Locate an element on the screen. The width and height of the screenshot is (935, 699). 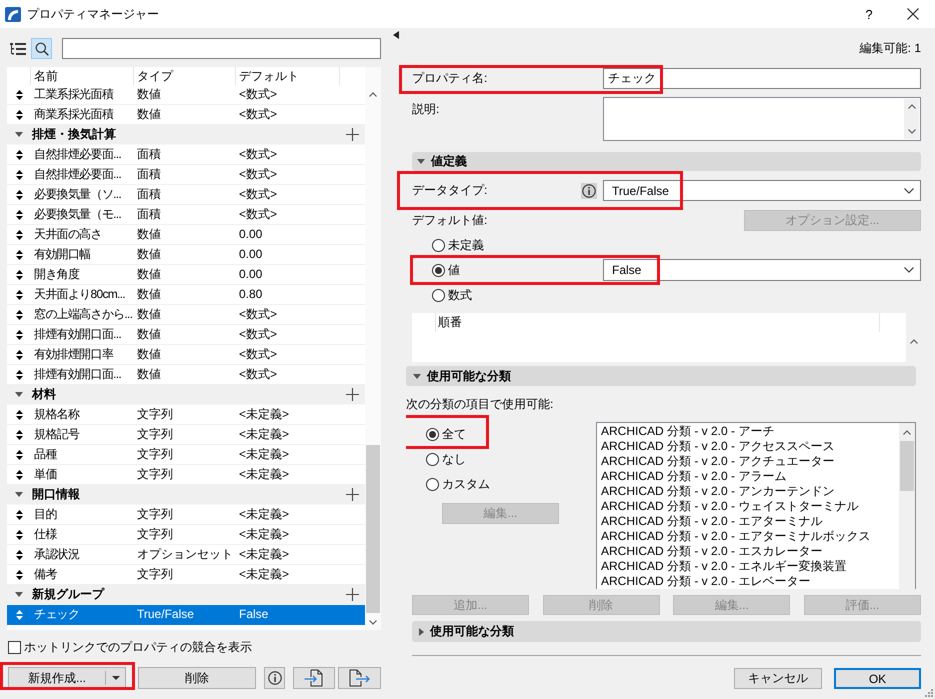
classification-item: ARCHICAD 分類 - v 2.0 - アクチュエーター is located at coordinates (717, 461).